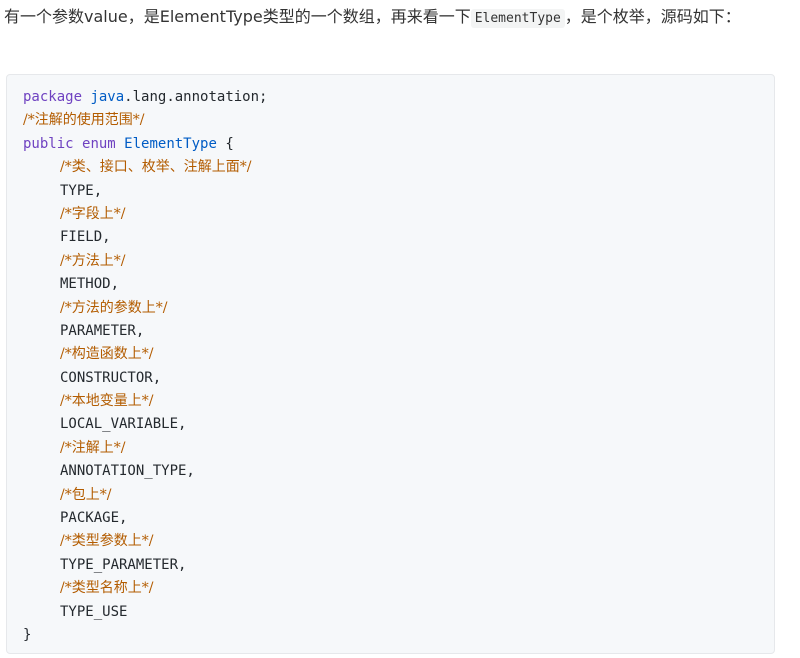  What do you see at coordinates (398, 120) in the screenshot?
I see `code-line-comment-usage: /*注解的使用范围*/` at bounding box center [398, 120].